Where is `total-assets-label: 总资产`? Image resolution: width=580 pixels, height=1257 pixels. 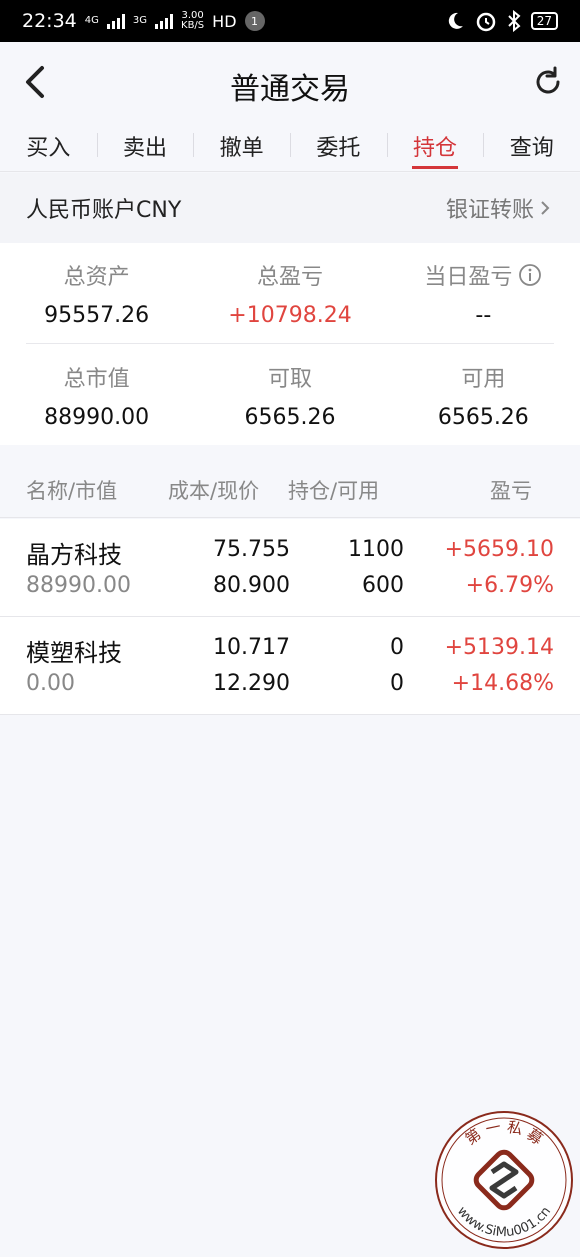
total-assets-label: 总资产 is located at coordinates (96, 275).